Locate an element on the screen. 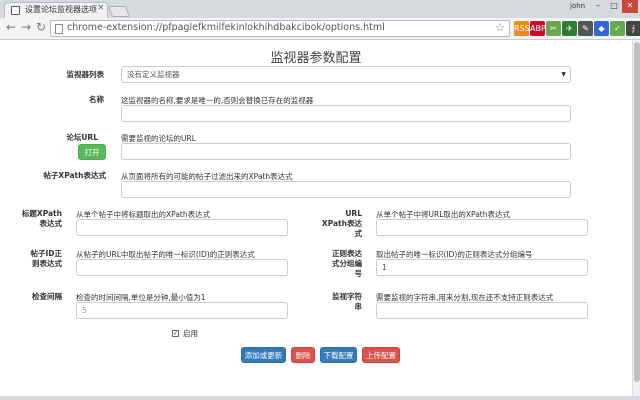 The width and height of the screenshot is (640, 400). url-xpath-input is located at coordinates (482, 227).